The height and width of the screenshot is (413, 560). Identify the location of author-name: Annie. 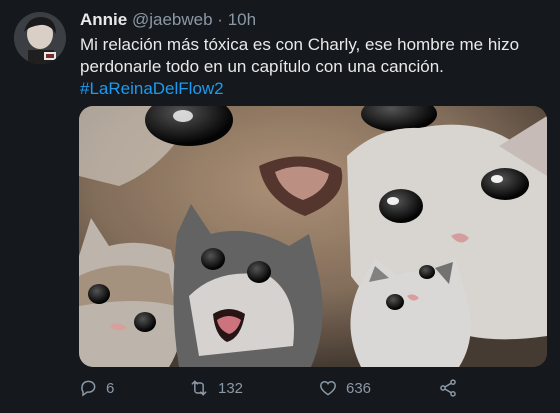
(103, 19).